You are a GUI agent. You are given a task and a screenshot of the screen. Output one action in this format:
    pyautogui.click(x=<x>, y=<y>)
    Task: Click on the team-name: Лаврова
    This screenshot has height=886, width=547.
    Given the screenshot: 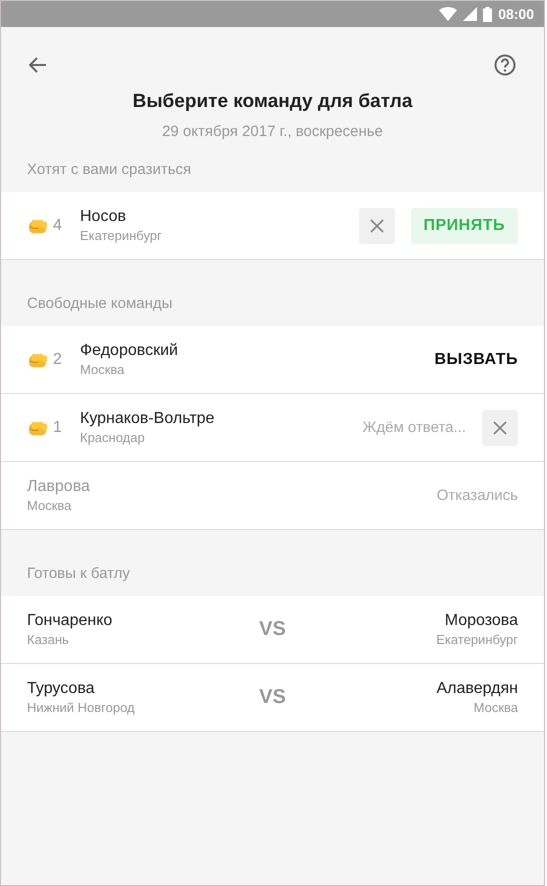 What is the action you would take?
    pyautogui.click(x=59, y=487)
    